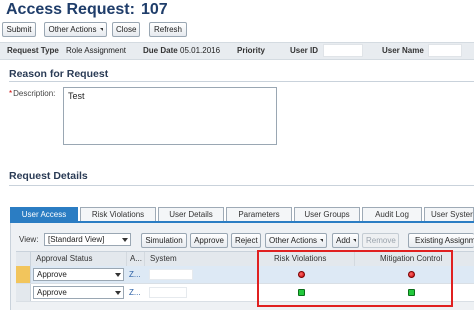 Image resolution: width=474 pixels, height=310 pixels. What do you see at coordinates (191, 214) in the screenshot?
I see `tab-user-details: User Details` at bounding box center [191, 214].